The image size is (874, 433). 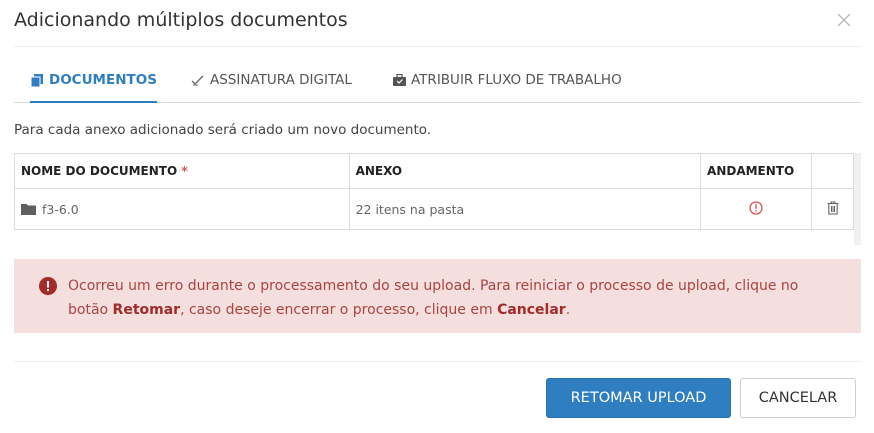 I want to click on document-name-cell: f3-6.0, so click(x=182, y=209).